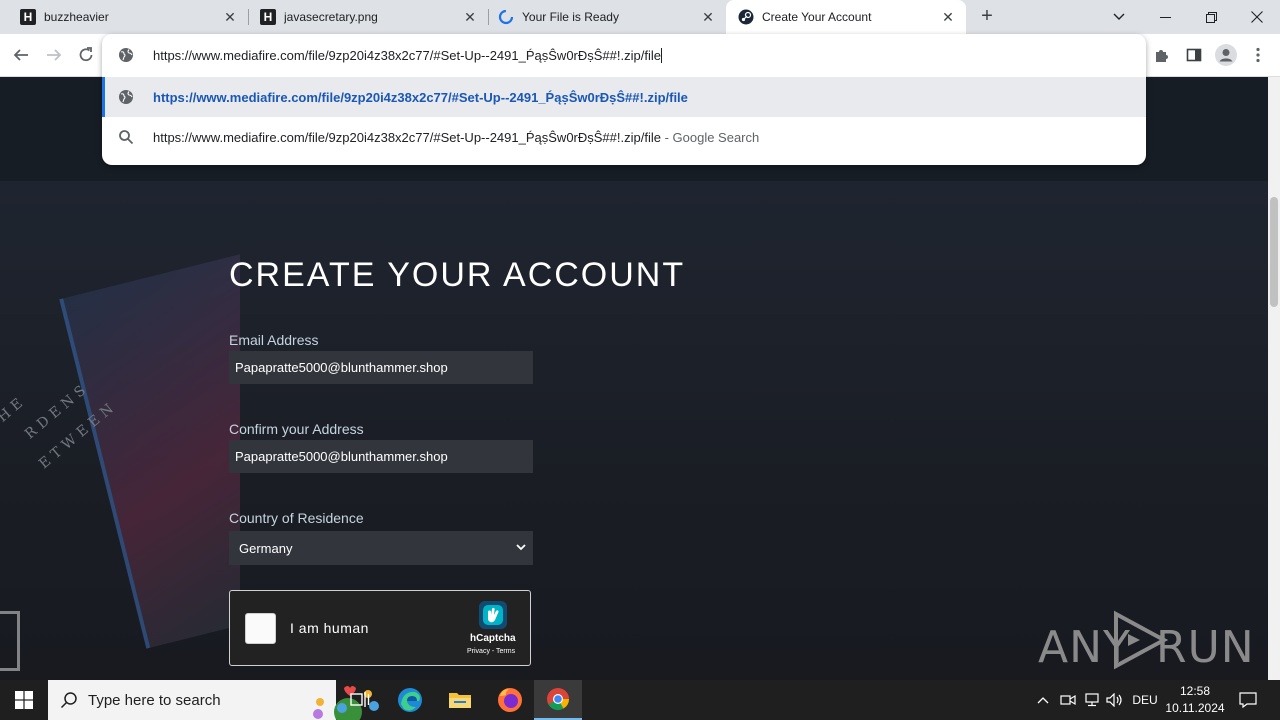 Image resolution: width=1280 pixels, height=720 pixels. I want to click on confirm-email-label: Confirm your Address, so click(296, 429).